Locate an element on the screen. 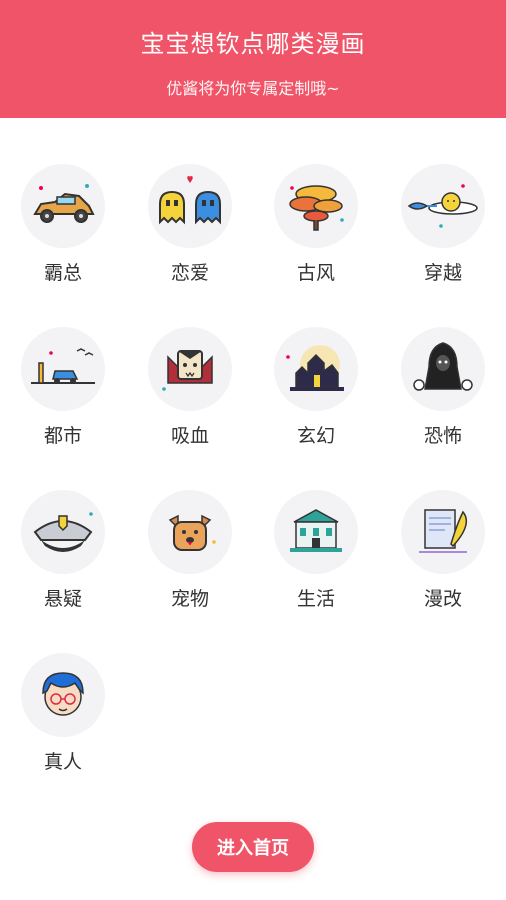 This screenshot has height=900, width=506. category-kongbu: 恐怖 is located at coordinates (443, 387).